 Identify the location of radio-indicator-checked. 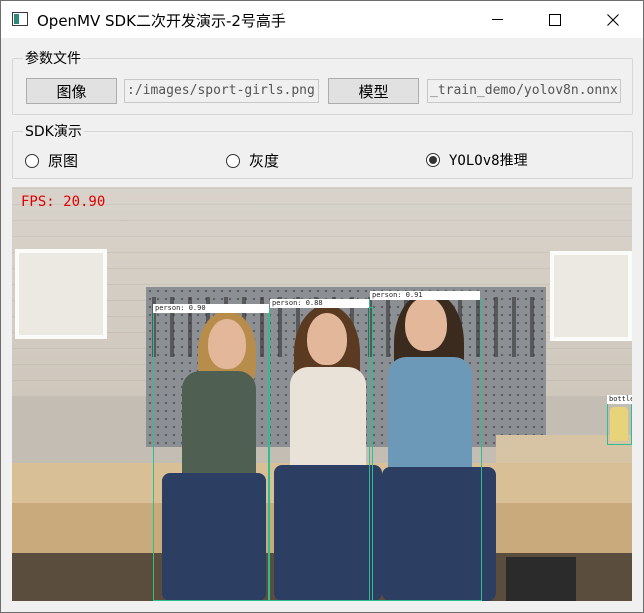
(433, 160).